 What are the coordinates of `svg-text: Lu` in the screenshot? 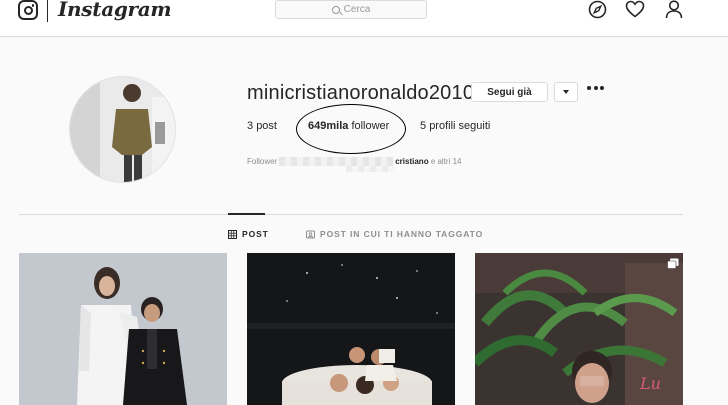 It's located at (650, 383).